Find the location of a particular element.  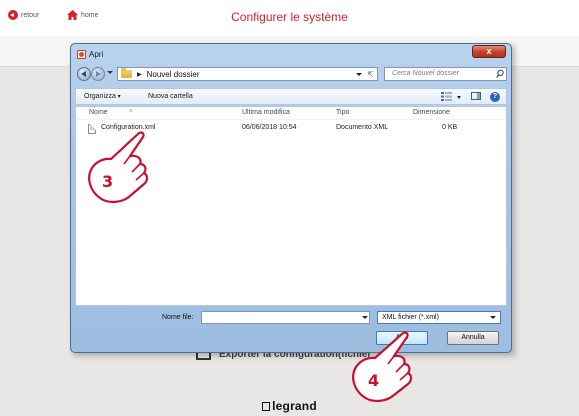

hand-pointer-icon: 4 is located at coordinates (382, 366).